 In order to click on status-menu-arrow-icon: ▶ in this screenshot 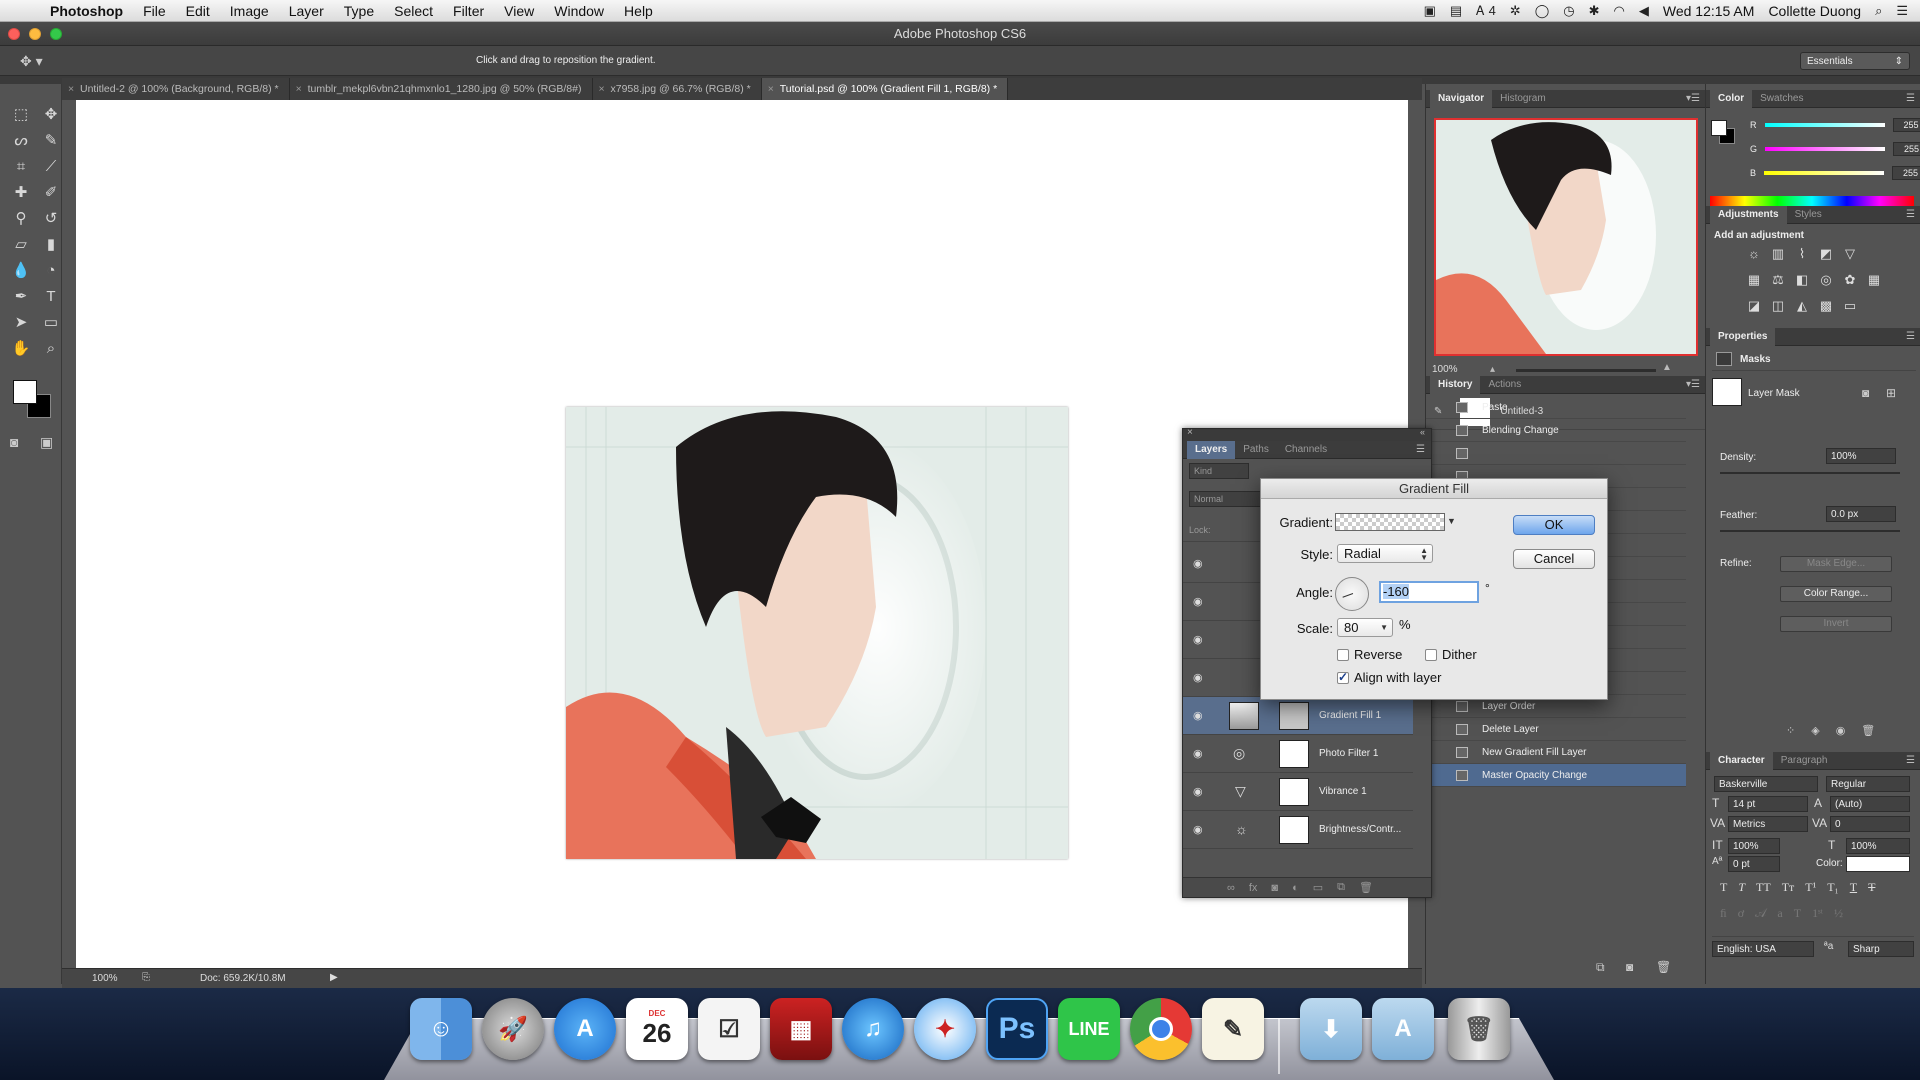, I will do `click(334, 977)`.